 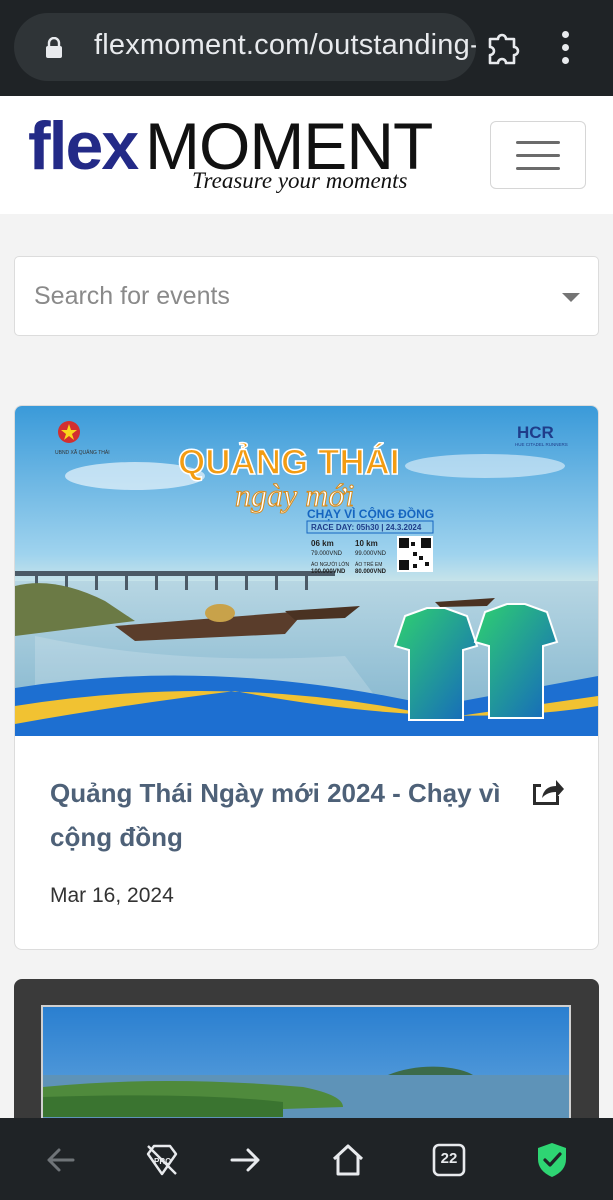 What do you see at coordinates (538, 142) in the screenshot?
I see `hamburger-menu-icon` at bounding box center [538, 142].